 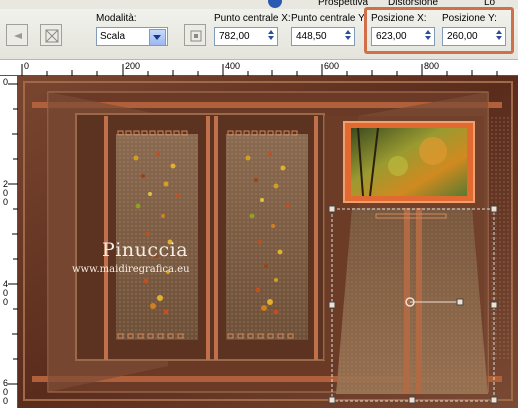 What do you see at coordinates (259, 68) in the screenshot?
I see `horizontal-ruler: 0 200 400 600 800` at bounding box center [259, 68].